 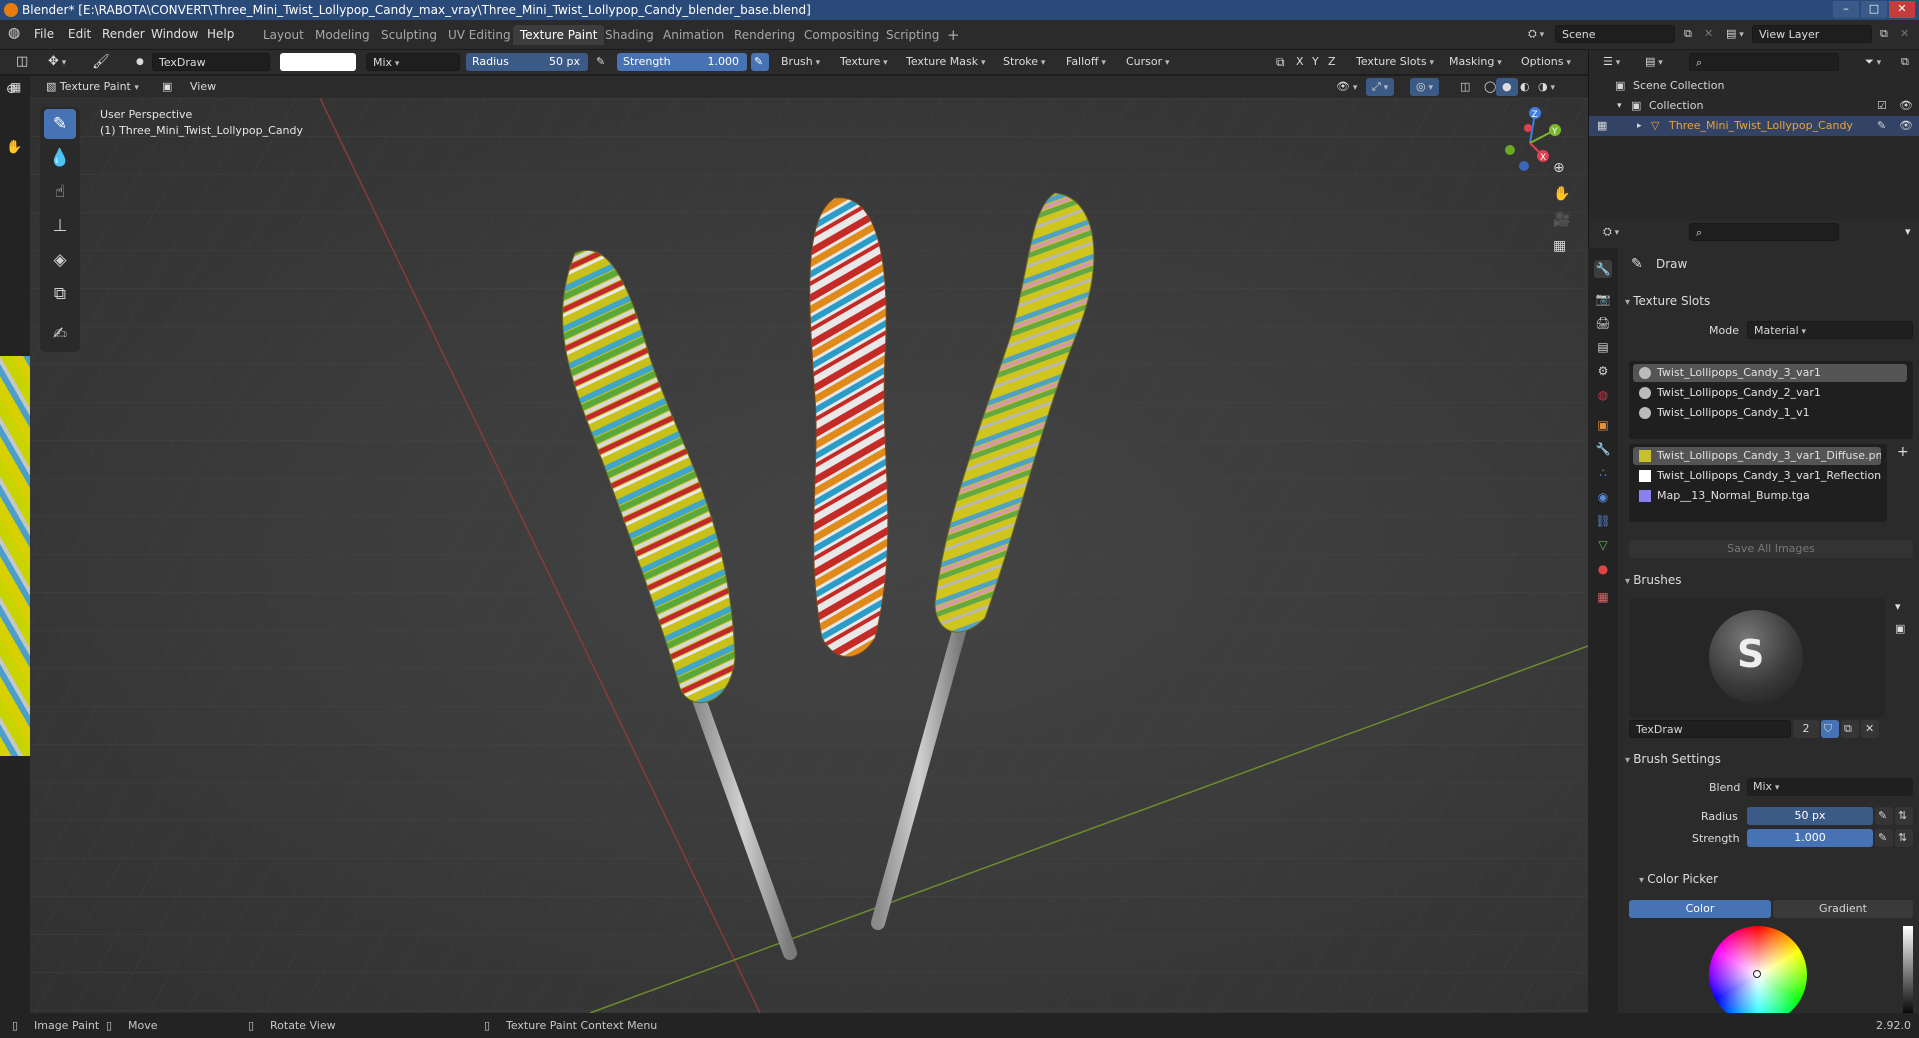 I want to click on texture-slots-header: Texture Slots, so click(x=1667, y=301).